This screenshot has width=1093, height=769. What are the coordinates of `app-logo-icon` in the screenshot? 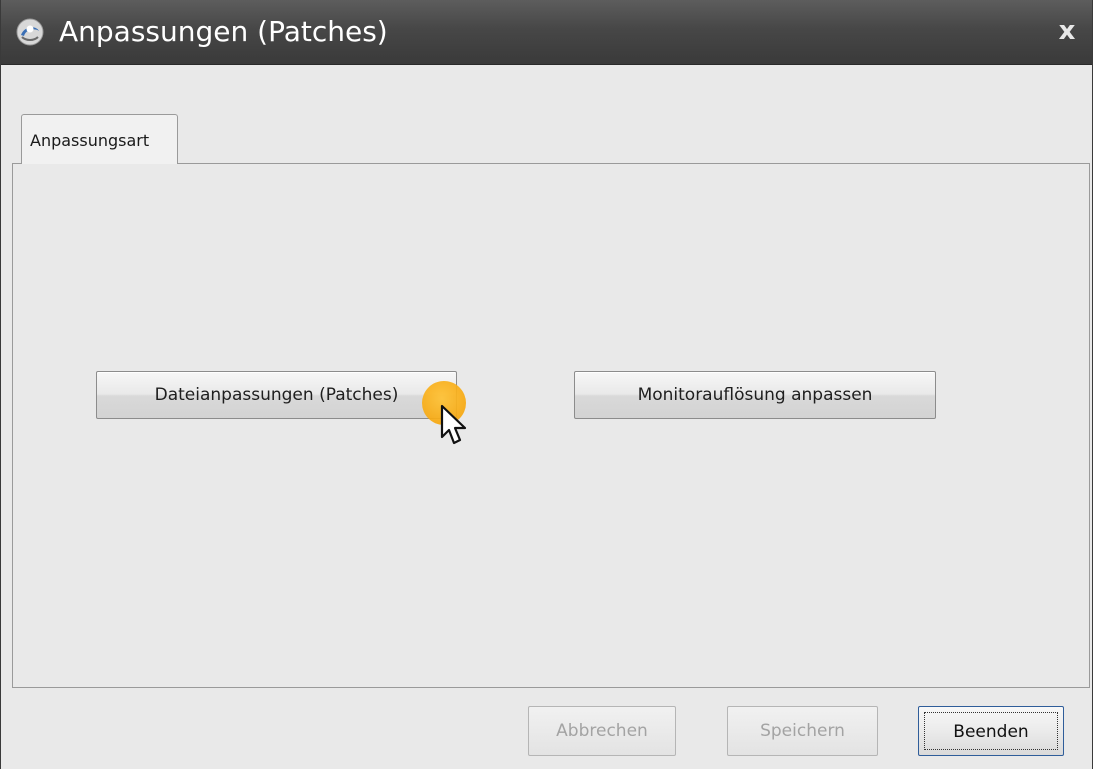 It's located at (30, 32).